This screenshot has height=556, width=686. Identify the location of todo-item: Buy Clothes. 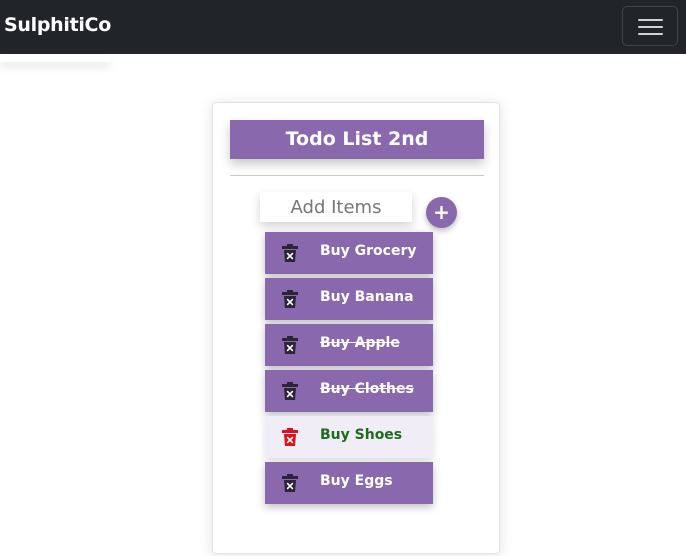
(349, 391).